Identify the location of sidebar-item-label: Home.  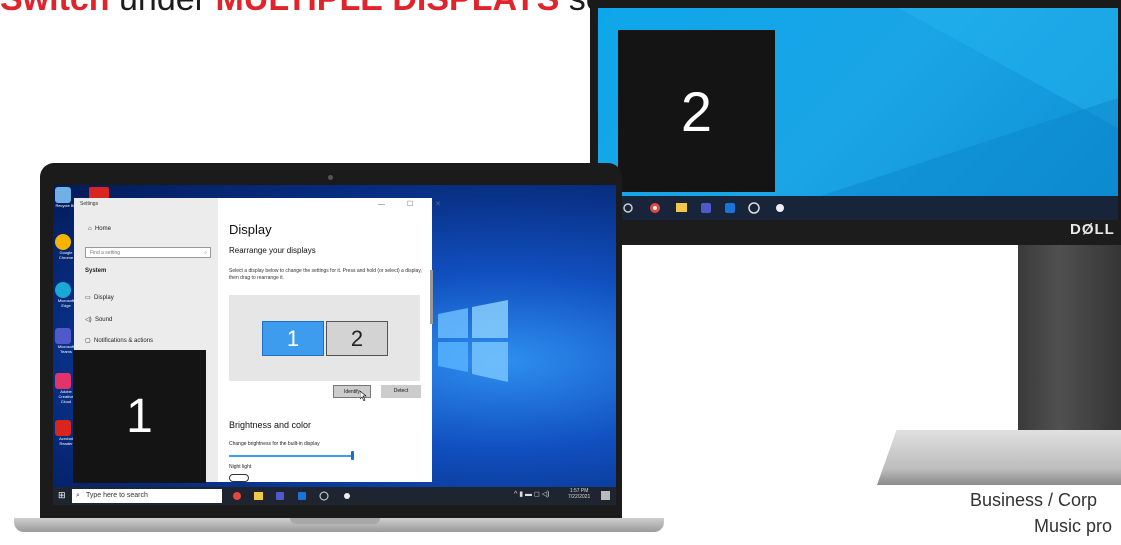
(102, 229).